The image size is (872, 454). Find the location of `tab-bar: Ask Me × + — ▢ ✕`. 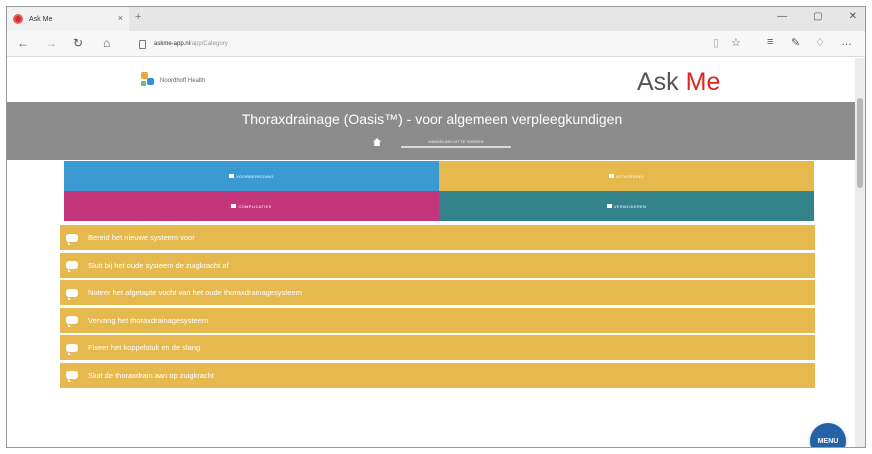

tab-bar: Ask Me × + — ▢ ✕ is located at coordinates (436, 19).